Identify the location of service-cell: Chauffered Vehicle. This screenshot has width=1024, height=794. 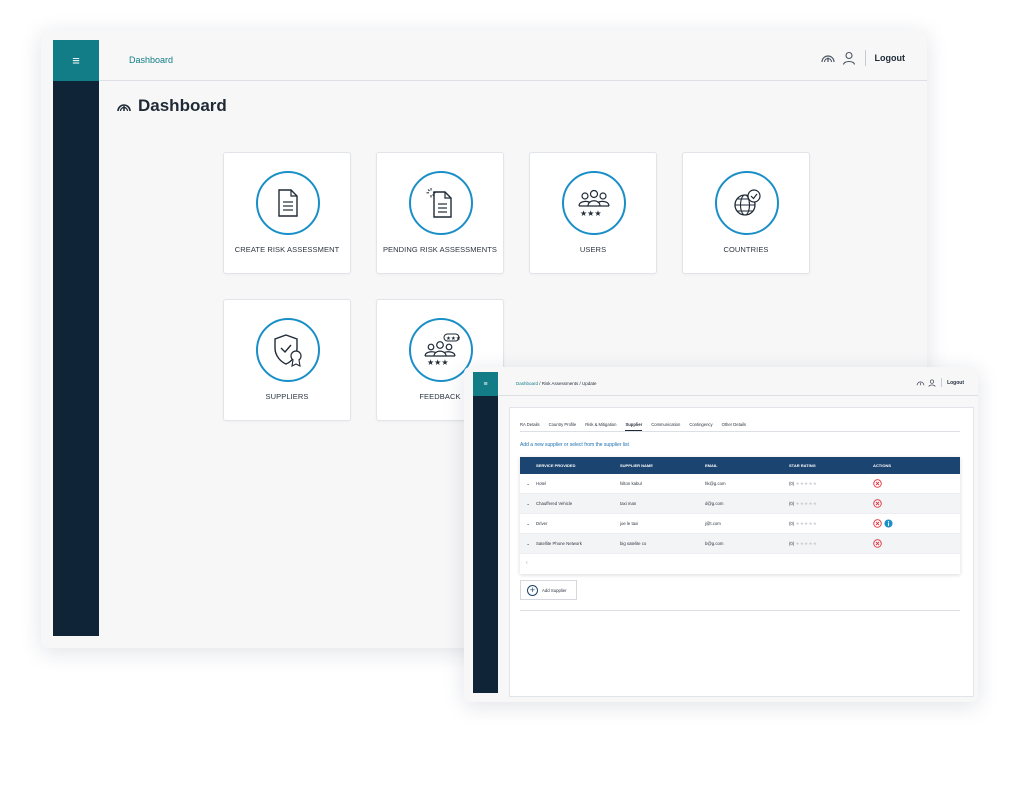
(554, 503).